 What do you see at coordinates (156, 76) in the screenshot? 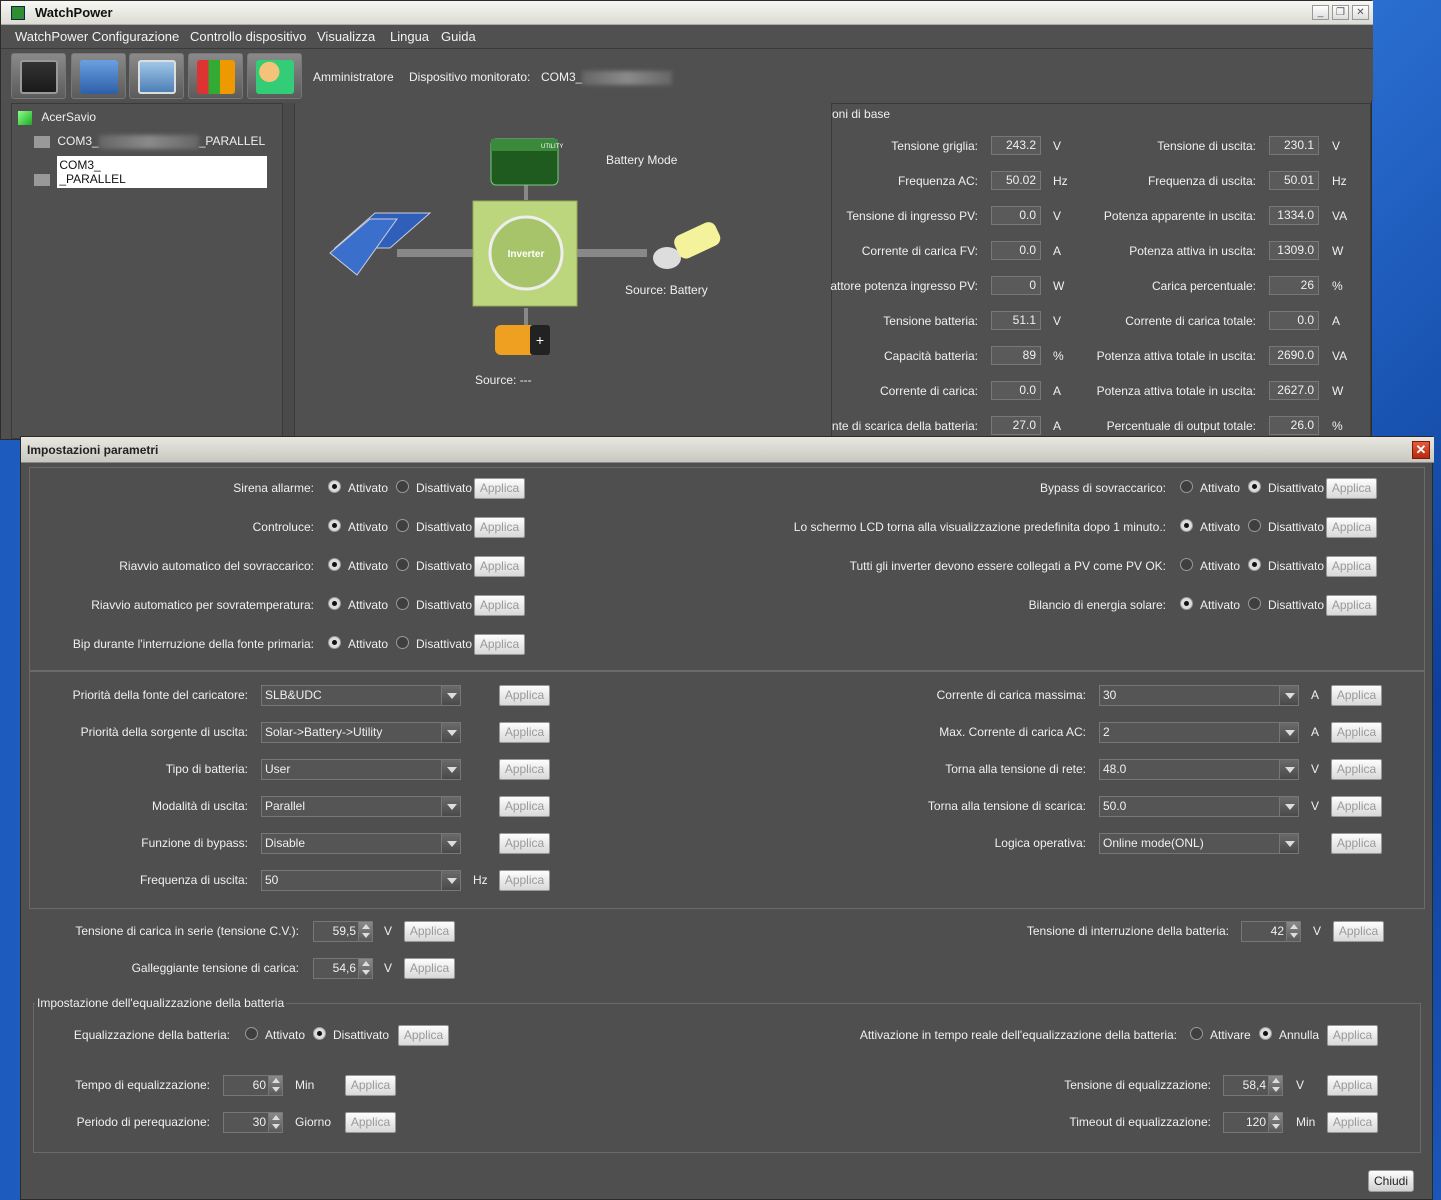
I see `photo-button` at bounding box center [156, 76].